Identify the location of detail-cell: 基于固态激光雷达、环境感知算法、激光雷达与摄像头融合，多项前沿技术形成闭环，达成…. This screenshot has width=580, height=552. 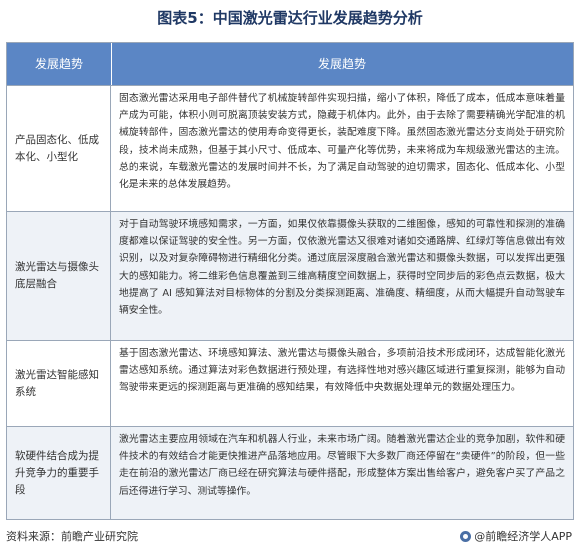
(342, 371).